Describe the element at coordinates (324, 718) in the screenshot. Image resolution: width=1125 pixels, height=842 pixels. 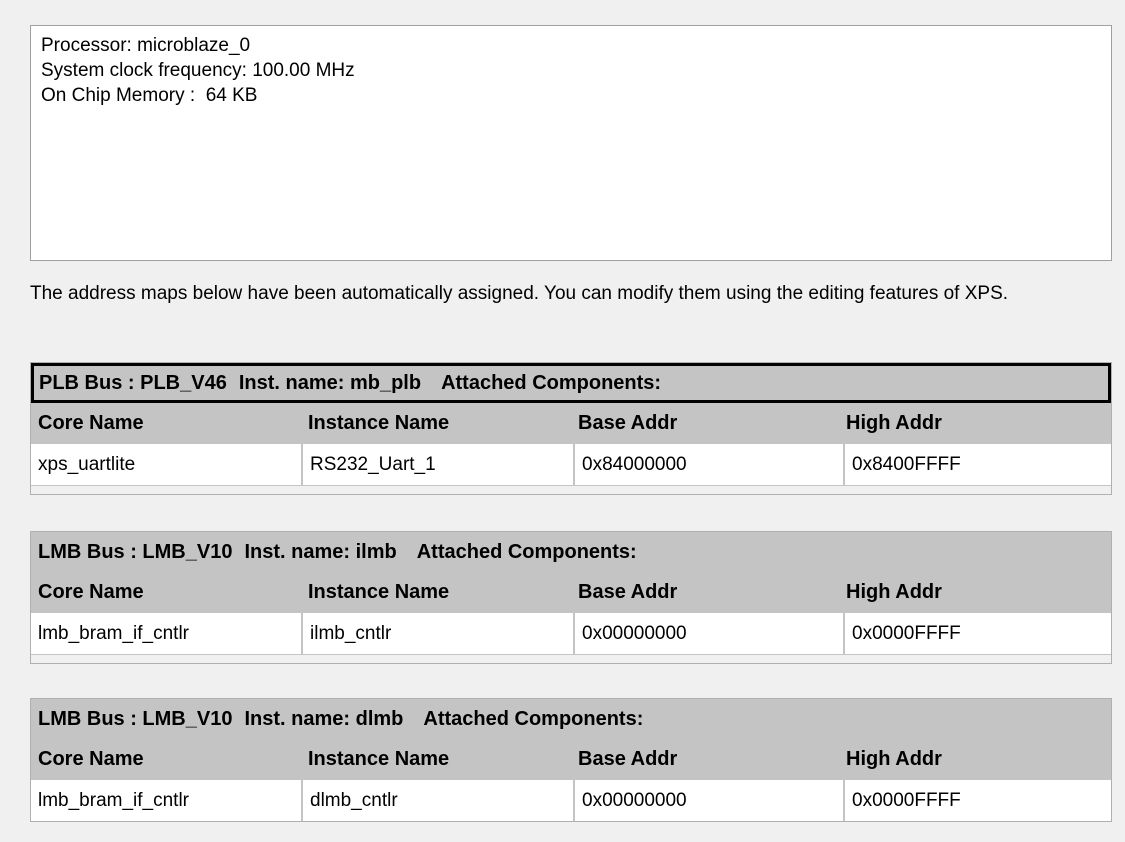
I see `bus-instance-name: Inst. name: dlmb` at that location.